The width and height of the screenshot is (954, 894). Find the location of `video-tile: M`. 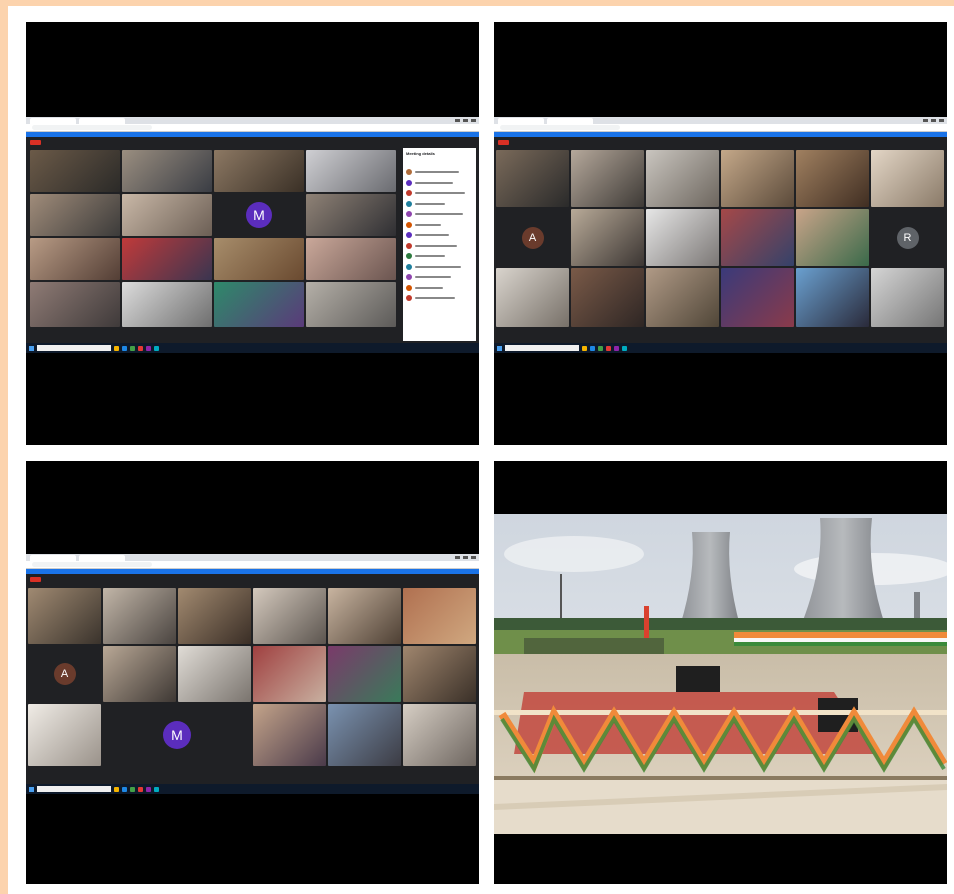

video-tile: M is located at coordinates (177, 735).